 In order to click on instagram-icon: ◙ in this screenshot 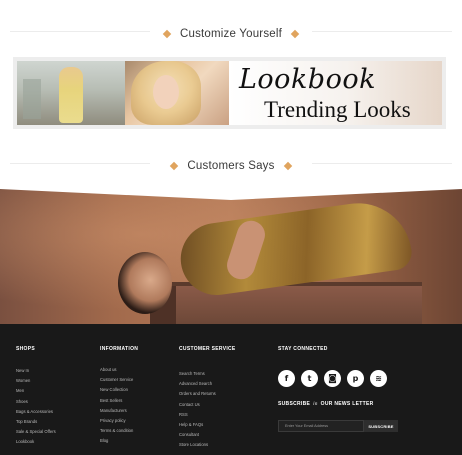, I will do `click(332, 378)`.